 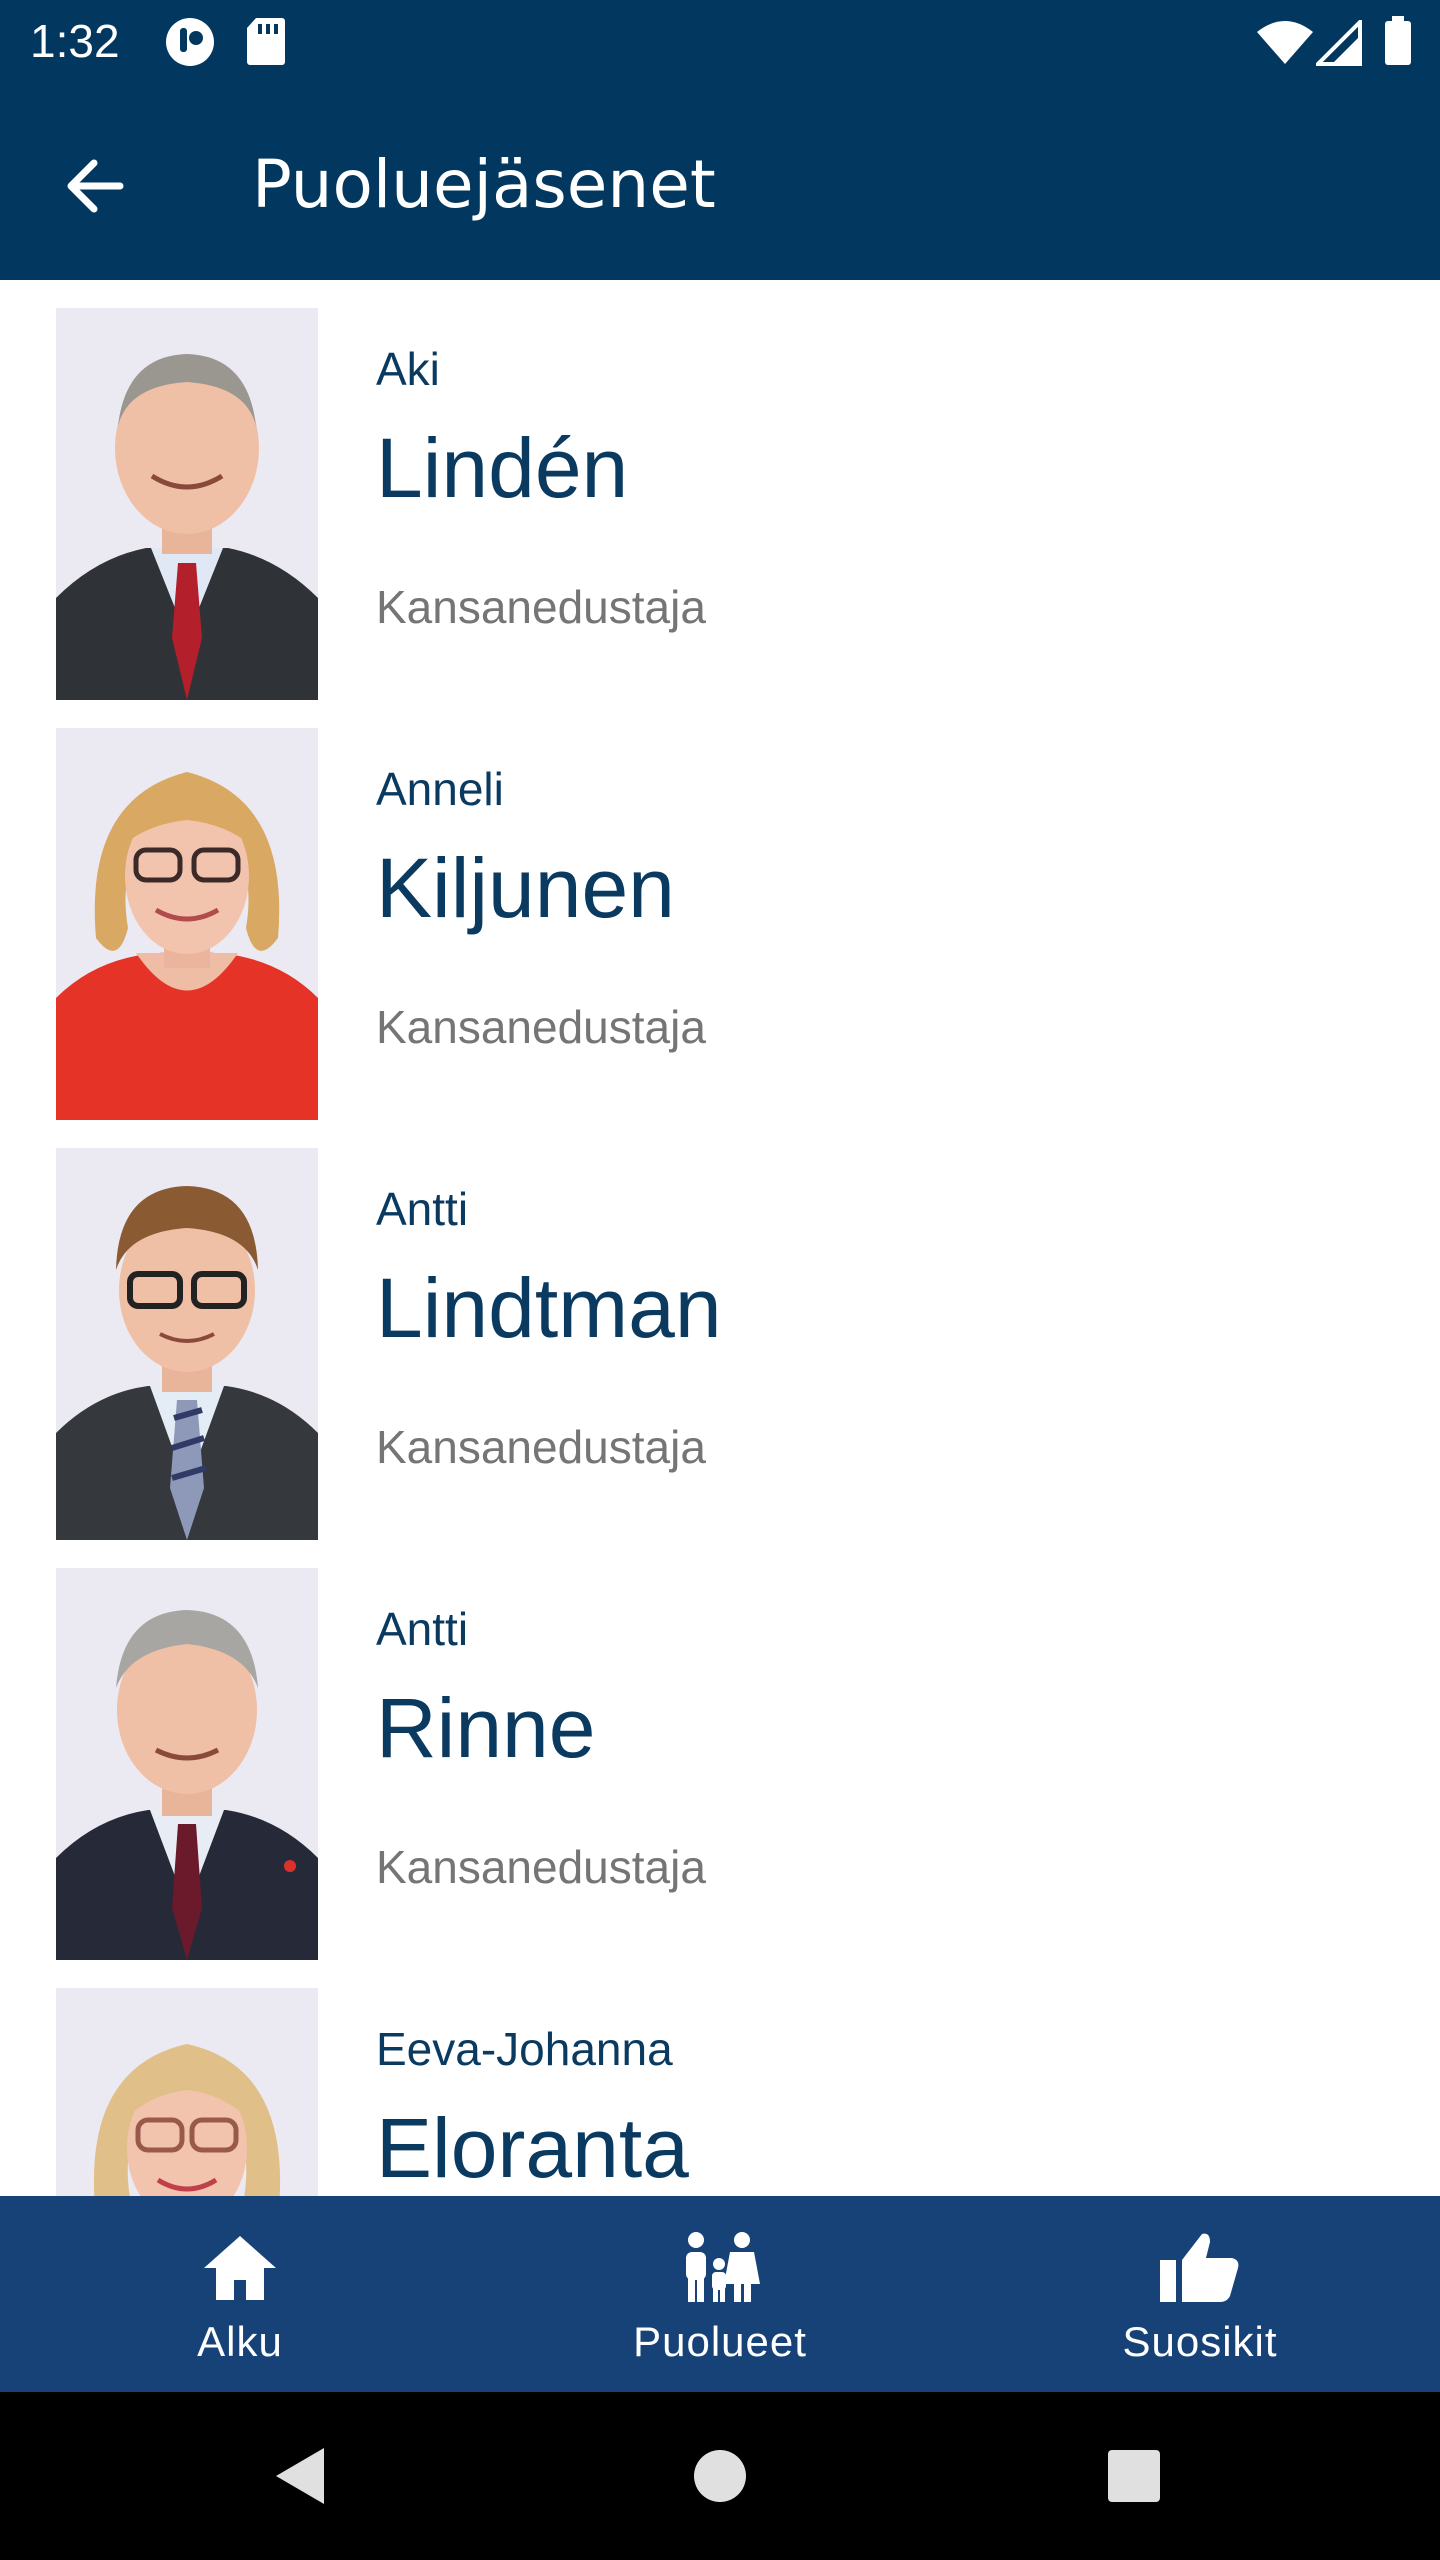 I want to click on nav-item-puolueet: Puolueet, so click(x=720, y=2294).